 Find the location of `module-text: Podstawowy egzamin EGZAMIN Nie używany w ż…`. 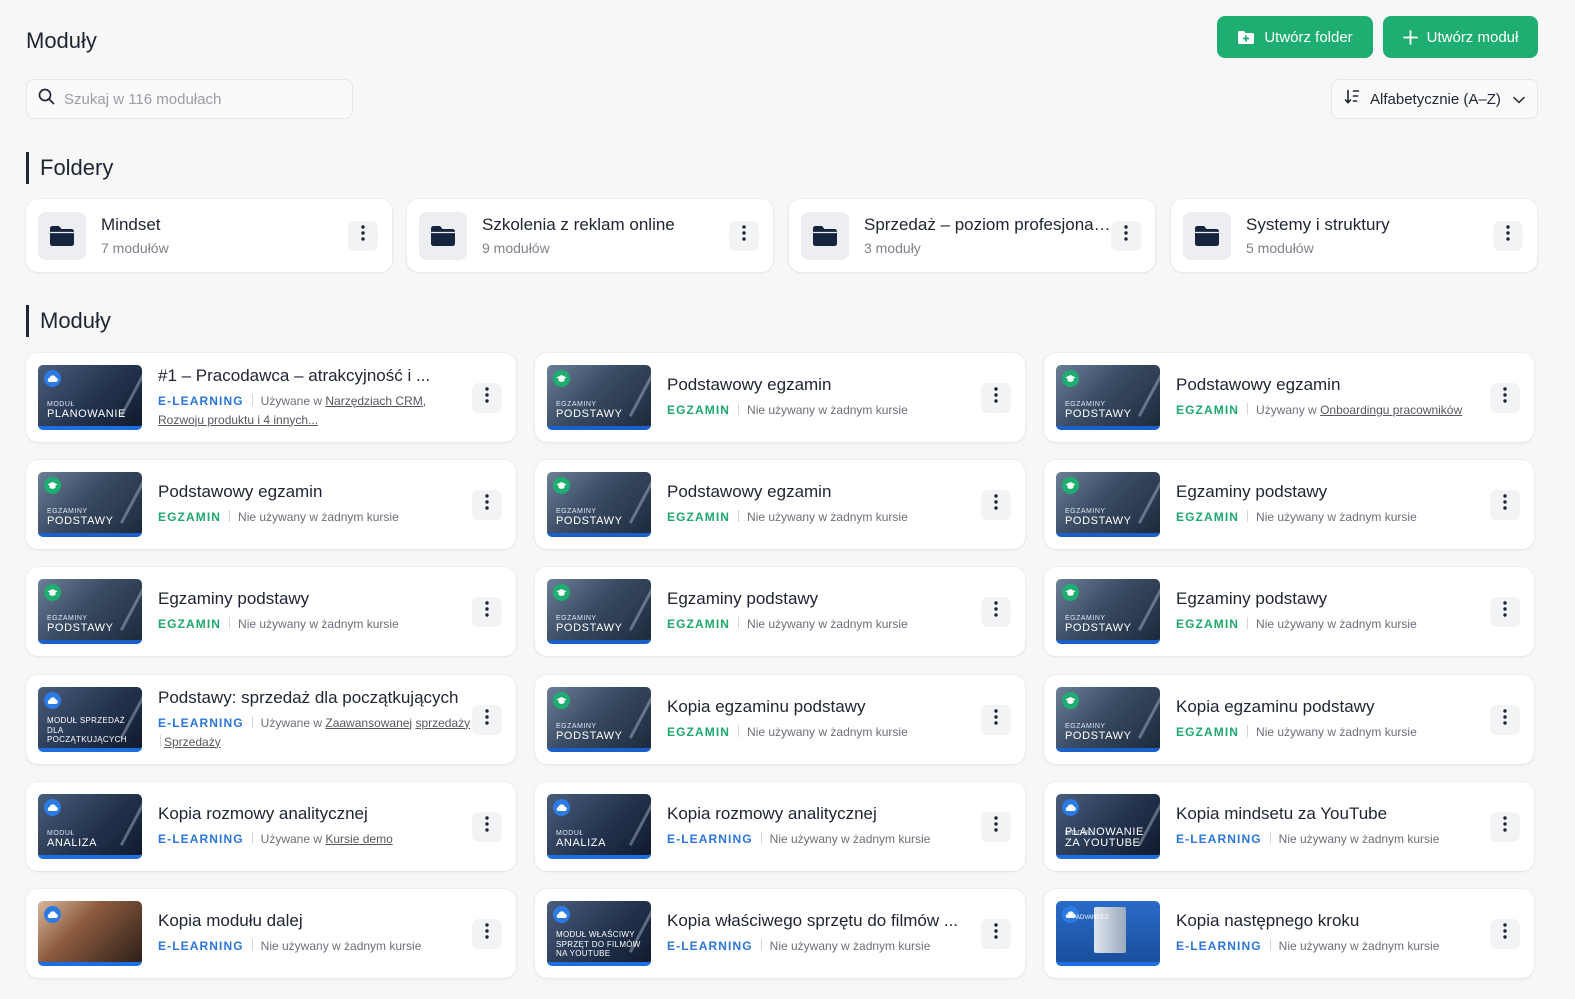

module-text: Podstawowy egzamin EGZAMIN Nie używany w ż… is located at coordinates (824, 397).